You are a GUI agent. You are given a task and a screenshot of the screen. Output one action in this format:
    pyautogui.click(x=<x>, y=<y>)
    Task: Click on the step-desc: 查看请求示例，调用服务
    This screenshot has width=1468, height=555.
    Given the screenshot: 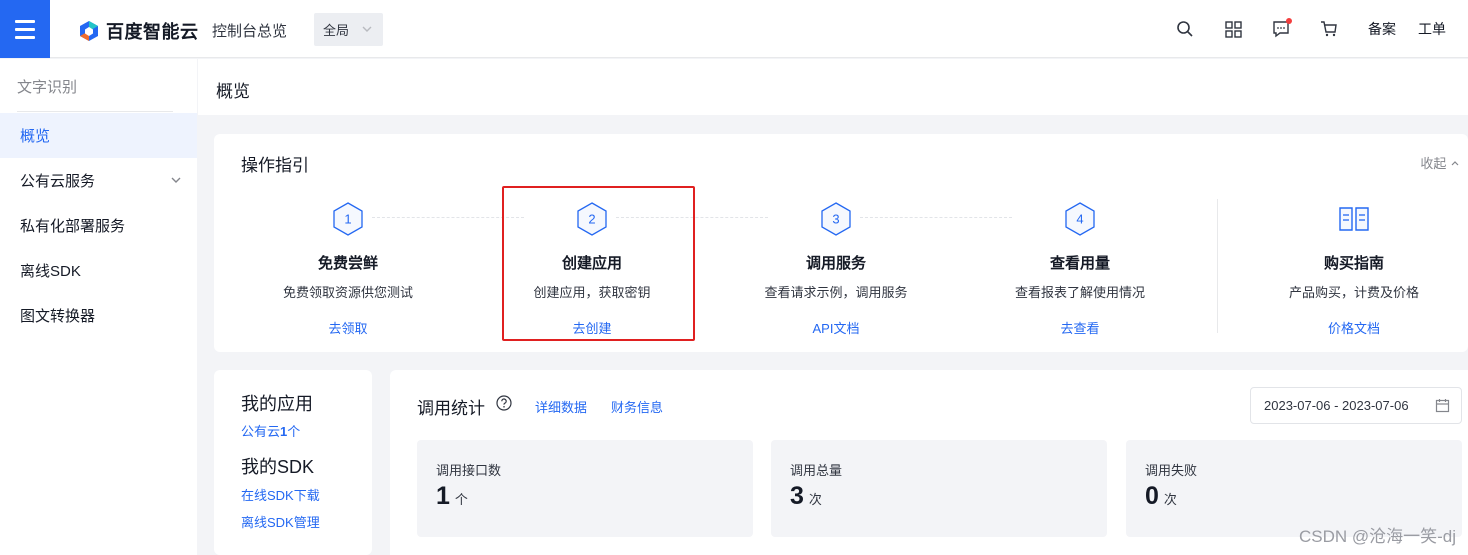 What is the action you would take?
    pyautogui.click(x=836, y=292)
    